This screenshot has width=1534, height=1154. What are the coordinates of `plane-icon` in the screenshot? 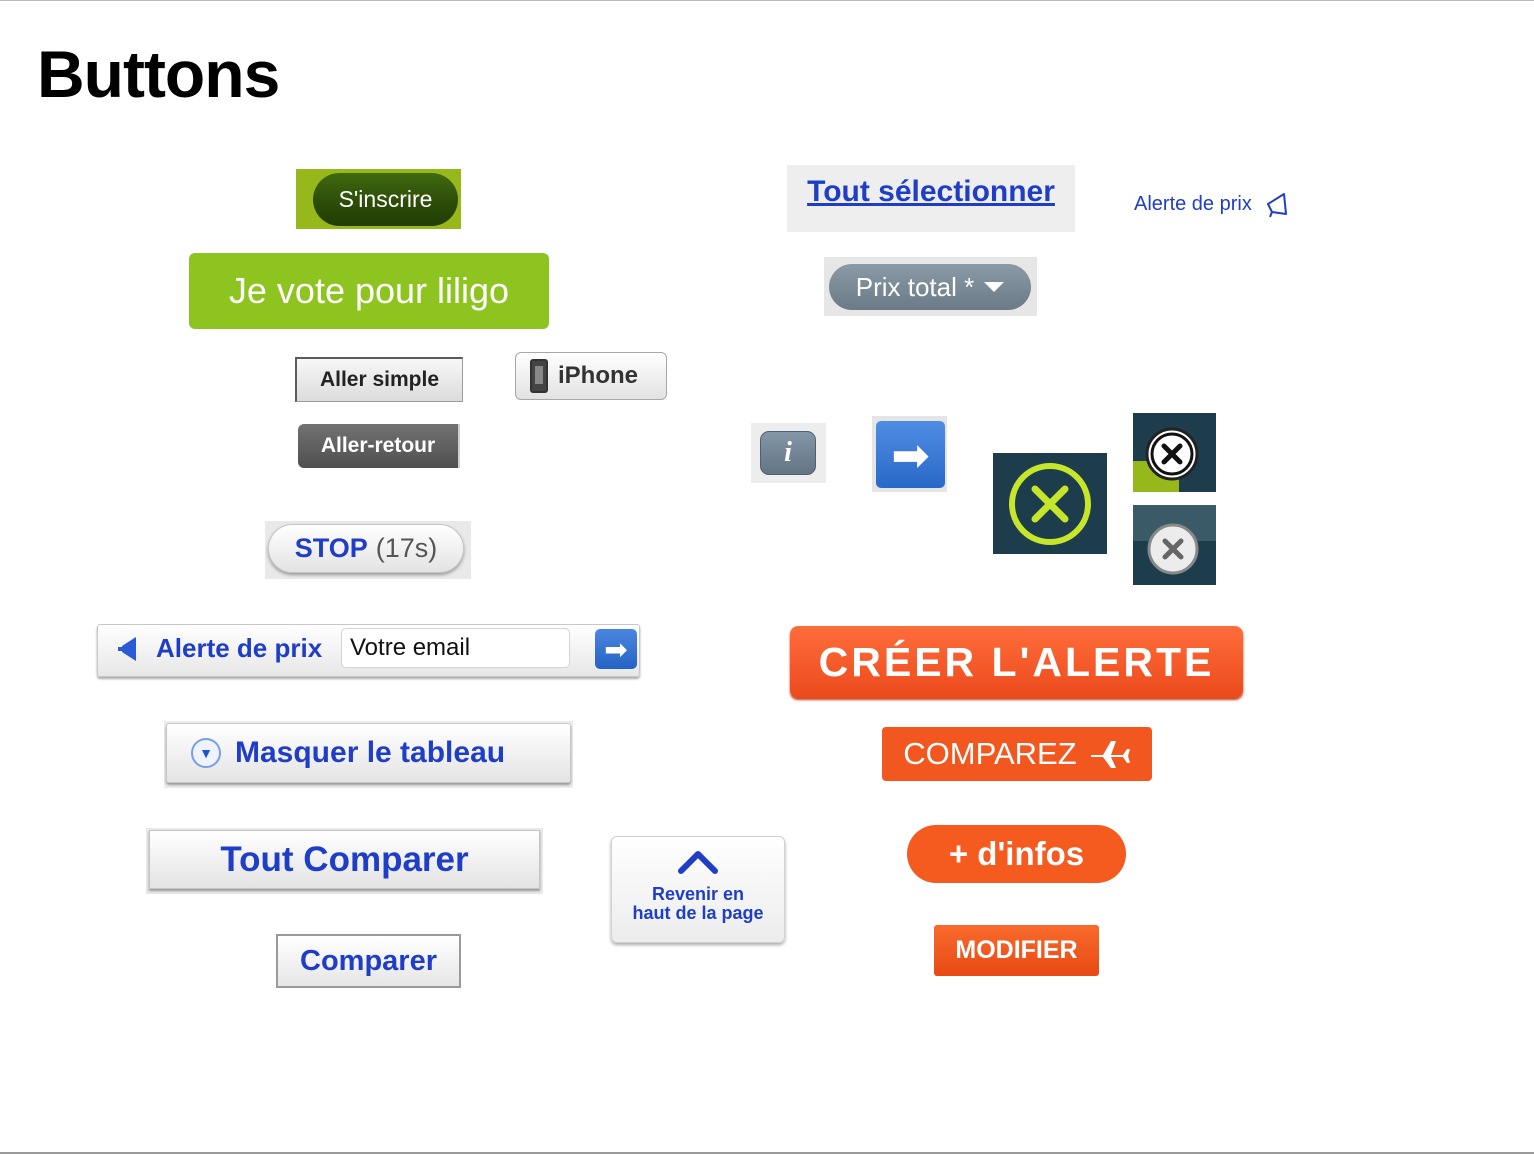 It's located at (1110, 754).